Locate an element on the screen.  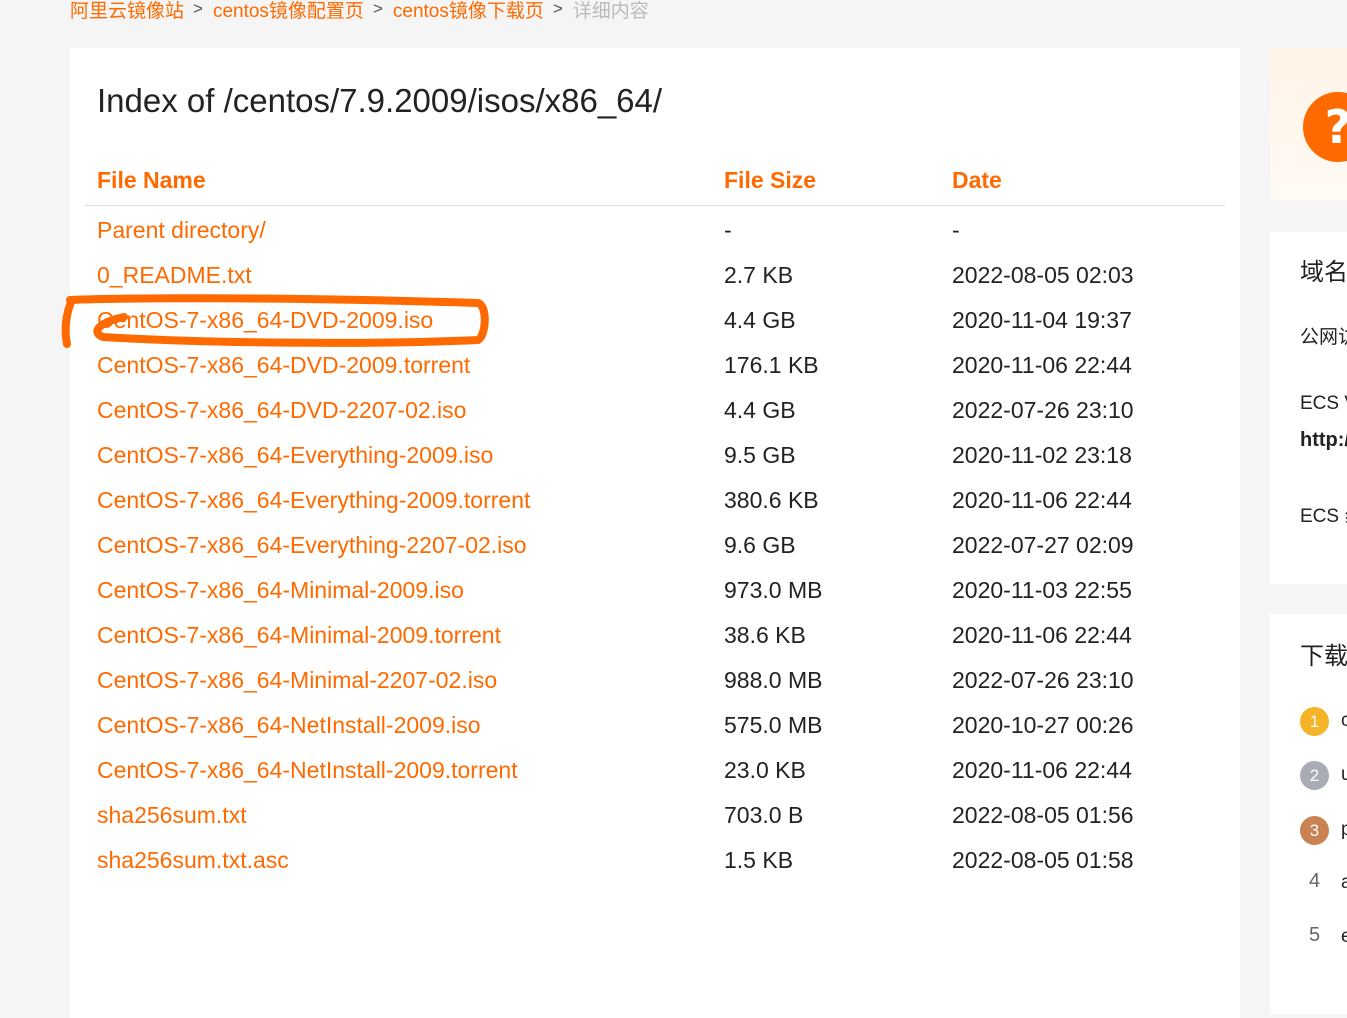
rank-4-badge: 4 is located at coordinates (1314, 881).